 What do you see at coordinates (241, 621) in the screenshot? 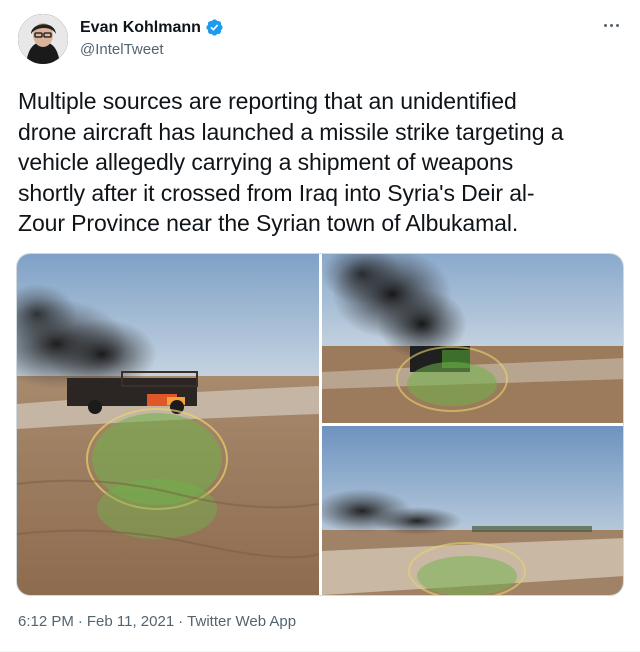
I see `tweet-source-link: Twitter Web App` at bounding box center [241, 621].